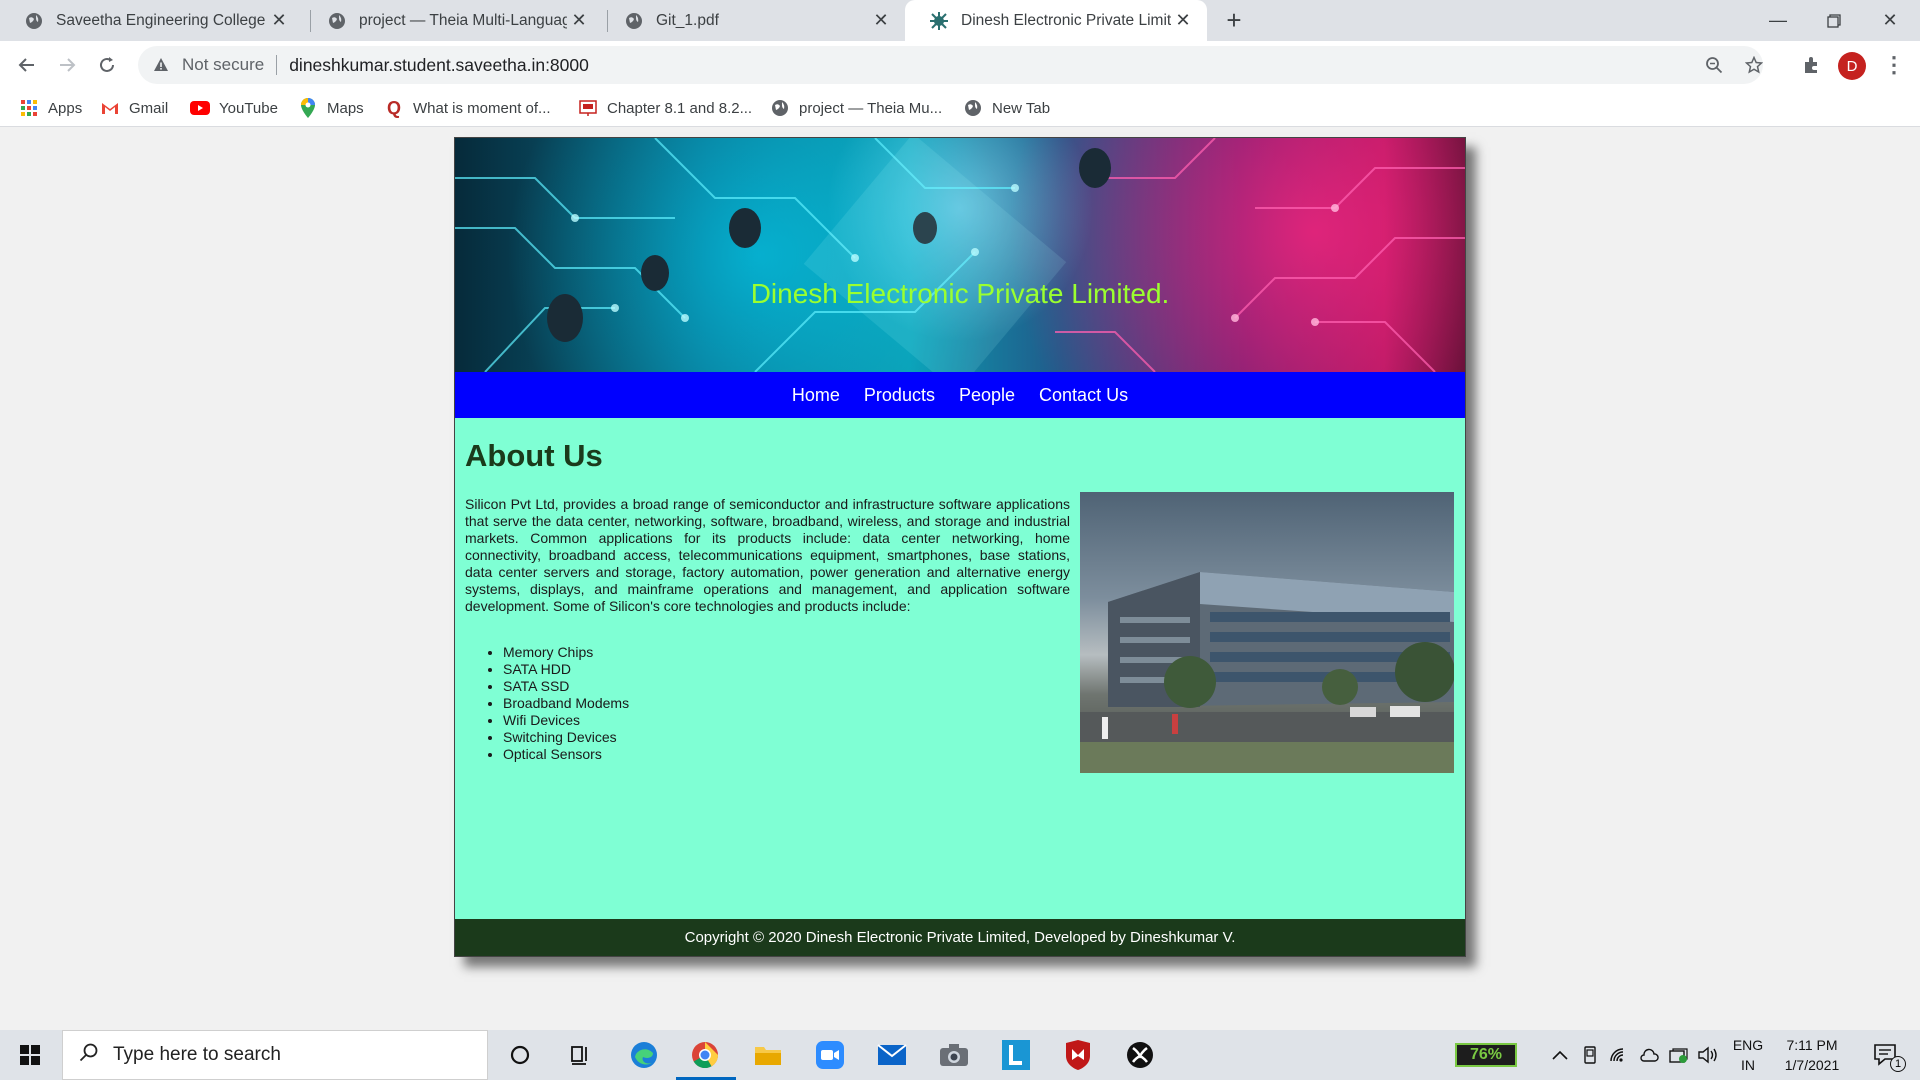 This screenshot has height=1080, width=1920. Describe the element at coordinates (534, 455) in the screenshot. I see `page-title: About Us` at that location.